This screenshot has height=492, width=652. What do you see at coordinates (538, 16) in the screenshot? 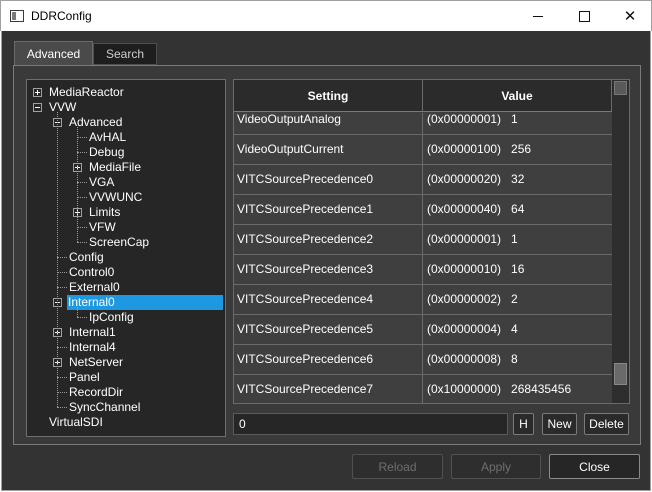
I see `minimize-button` at bounding box center [538, 16].